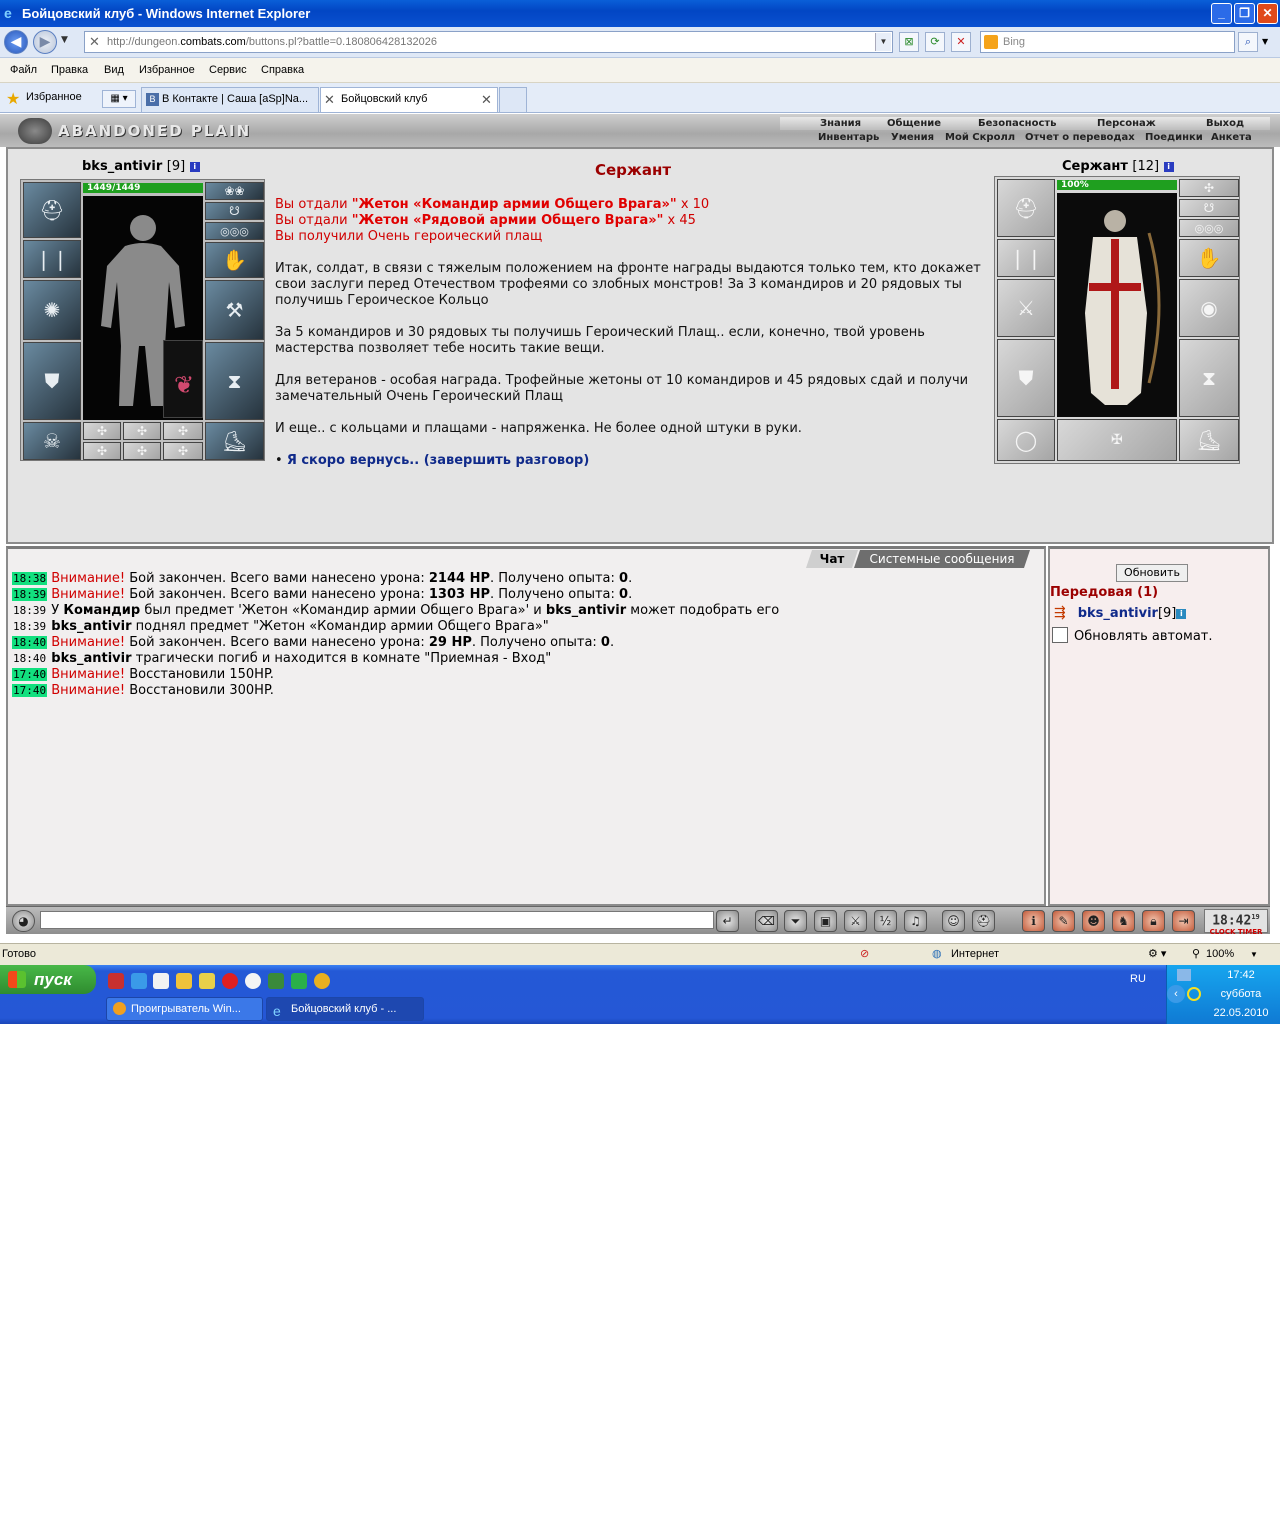 Image resolution: width=1280 pixels, height=1514 pixels. What do you see at coordinates (1209, 378) in the screenshot?
I see `npc-legs-slot: ⧗` at bounding box center [1209, 378].